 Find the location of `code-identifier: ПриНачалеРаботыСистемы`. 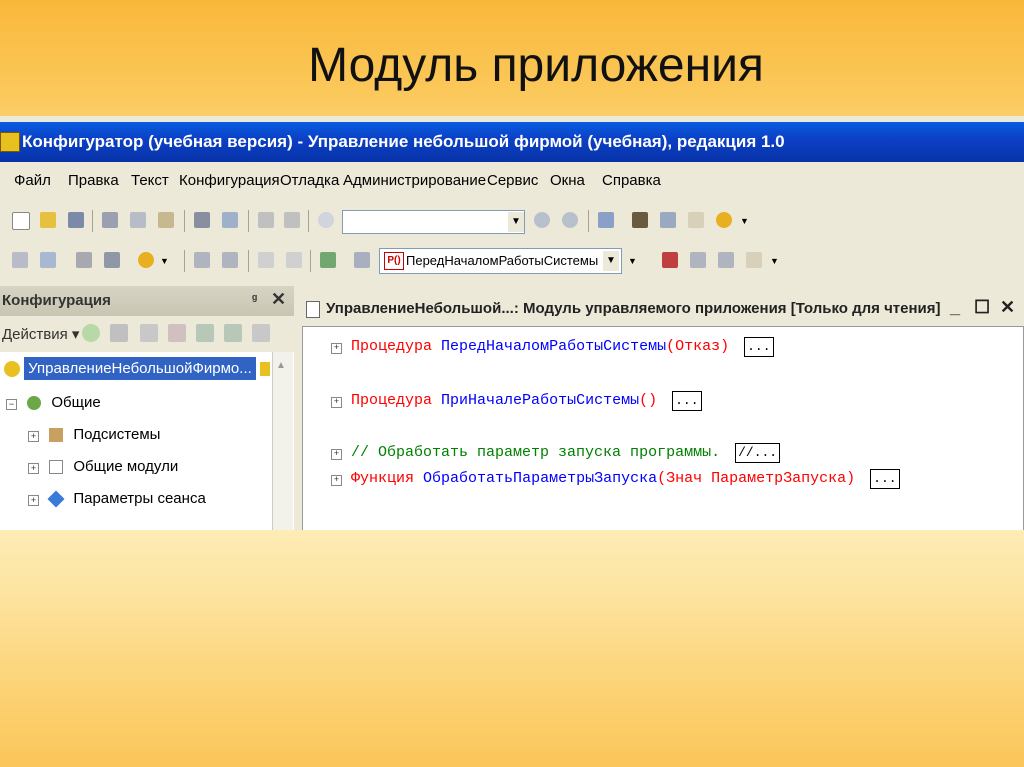

code-identifier: ПриНачалеРаботыСистемы is located at coordinates (540, 400).